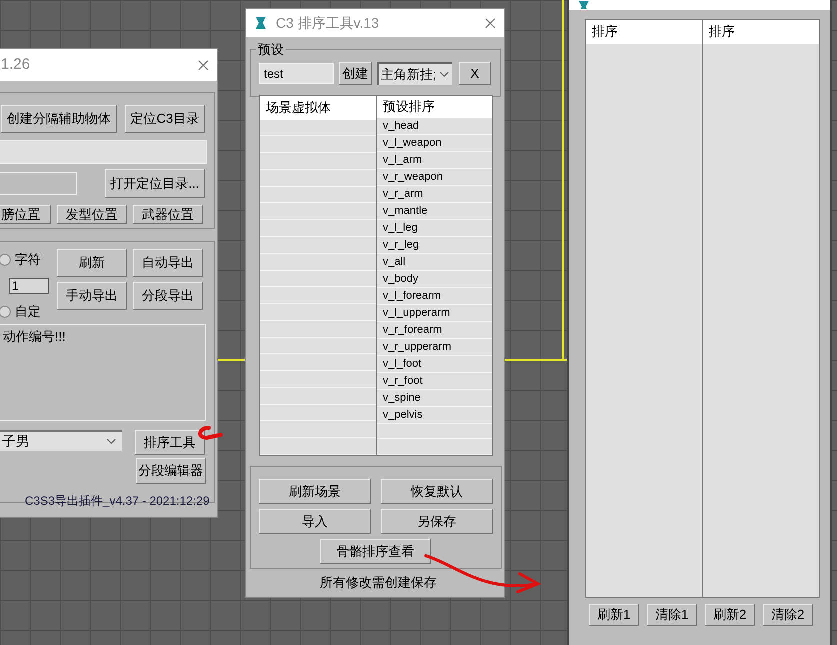  I want to click on button: 排序工具, so click(170, 442).